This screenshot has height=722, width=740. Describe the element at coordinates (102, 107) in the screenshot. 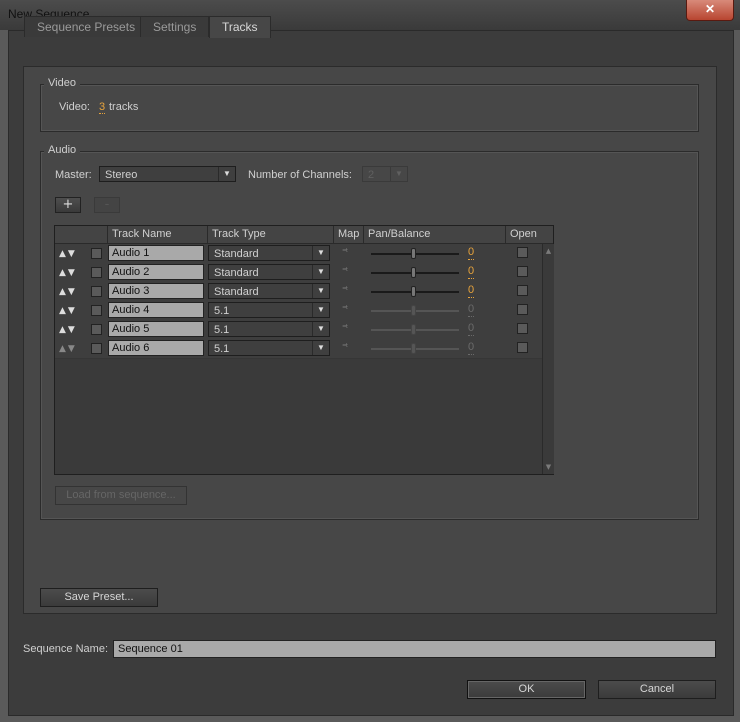

I see `video-track-count: 3` at that location.